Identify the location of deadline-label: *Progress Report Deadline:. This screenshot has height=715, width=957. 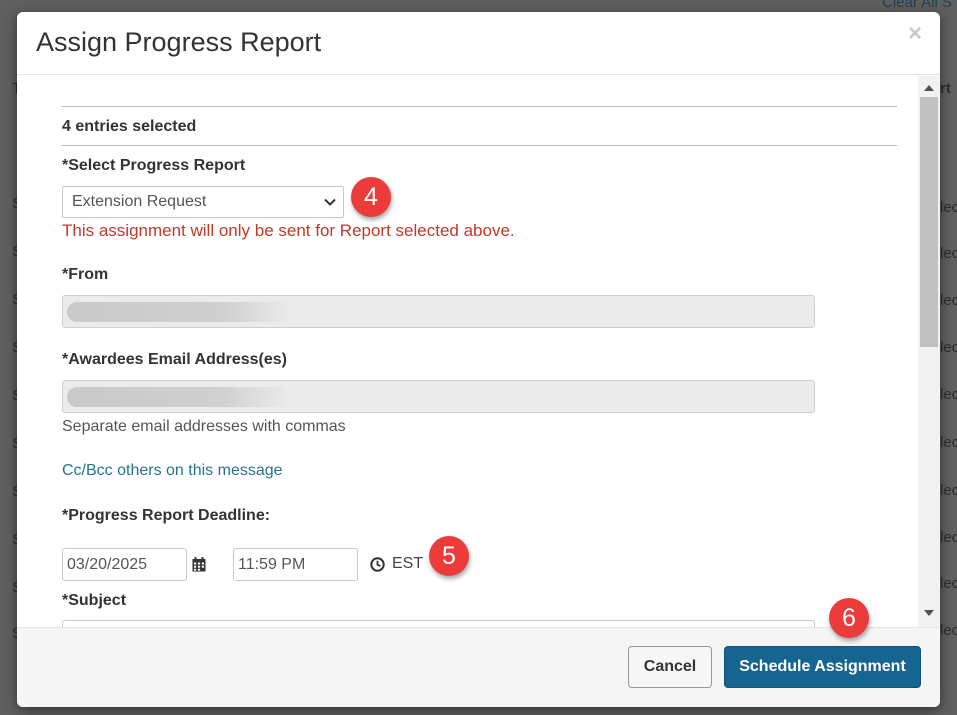
(166, 515).